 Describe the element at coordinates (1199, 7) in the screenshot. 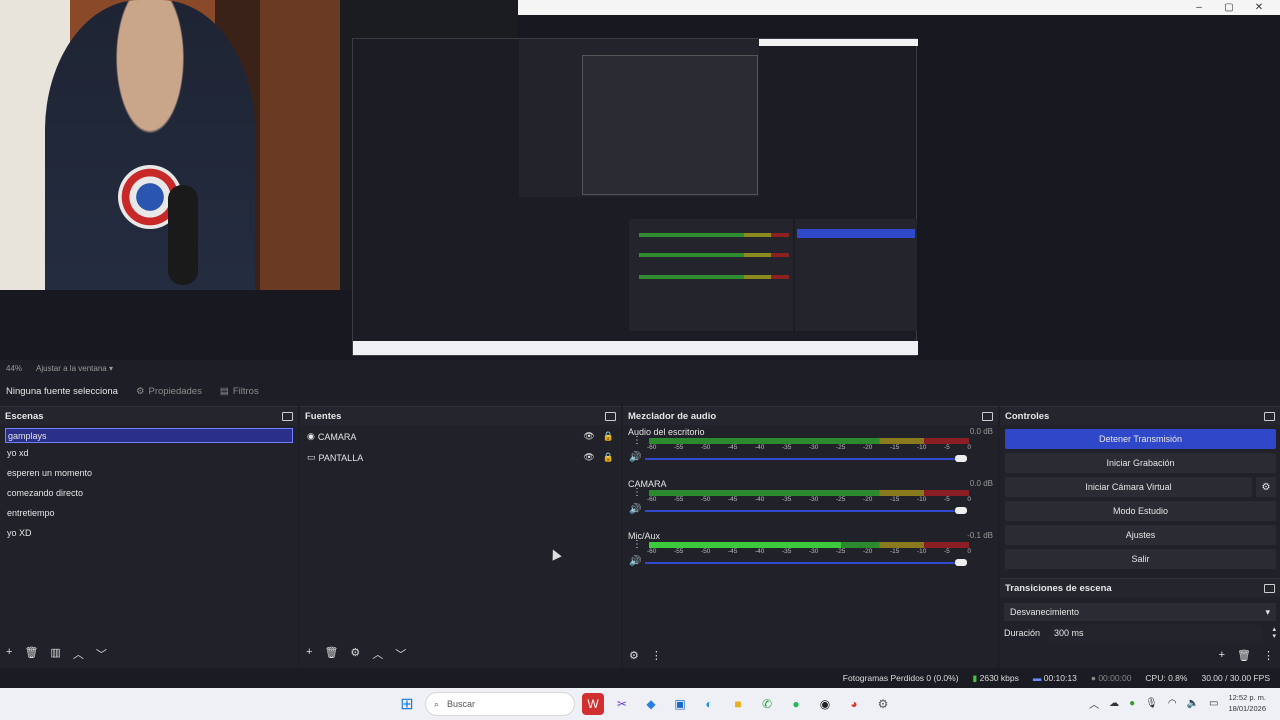

I see `minimize-icon: ‒` at that location.